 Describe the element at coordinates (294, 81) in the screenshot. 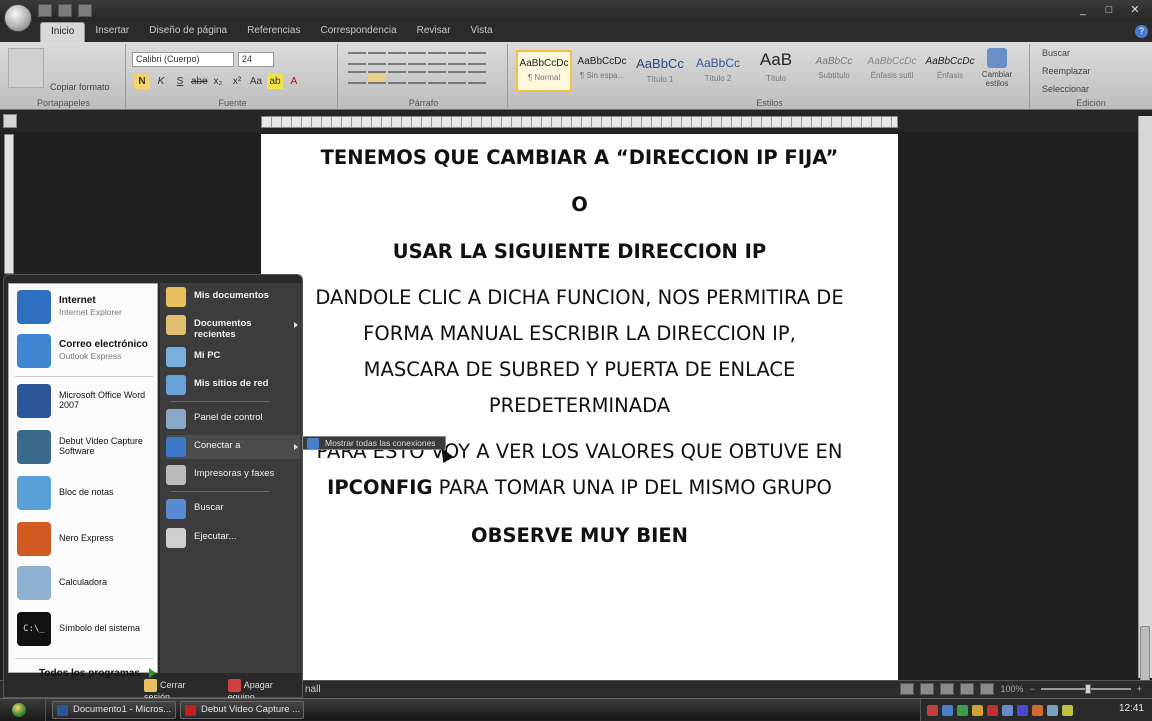

I see `font-color-button: A` at that location.